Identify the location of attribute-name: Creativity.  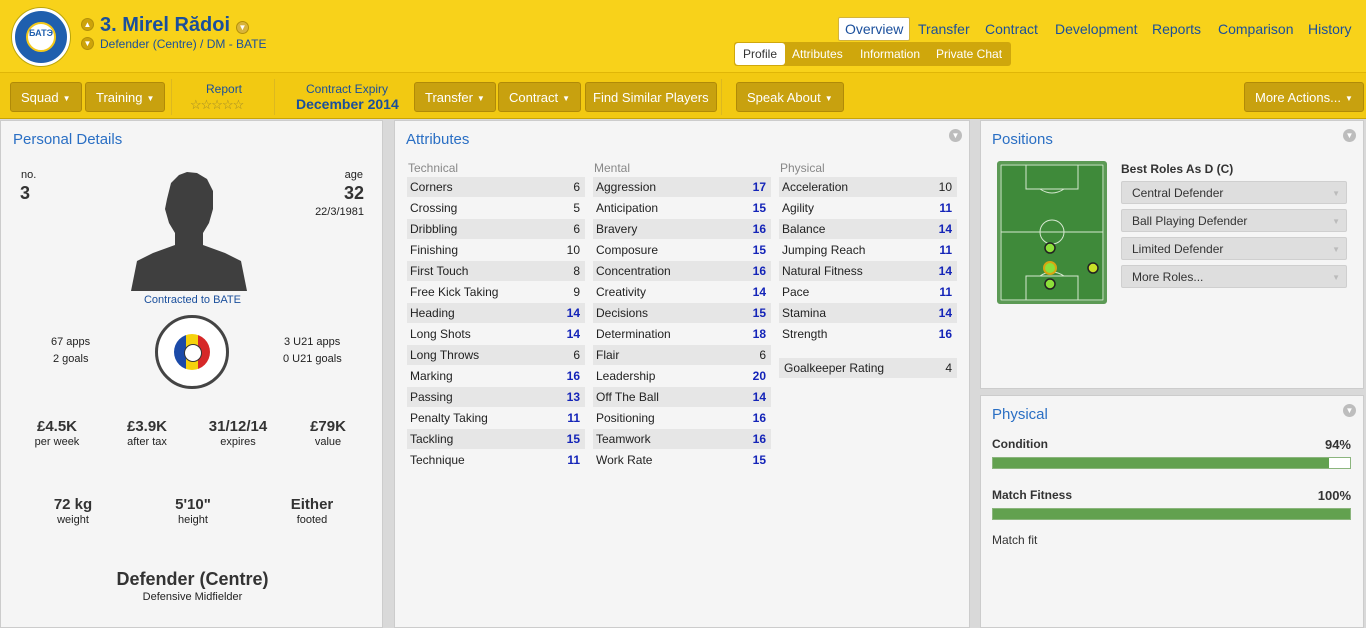
(621, 292).